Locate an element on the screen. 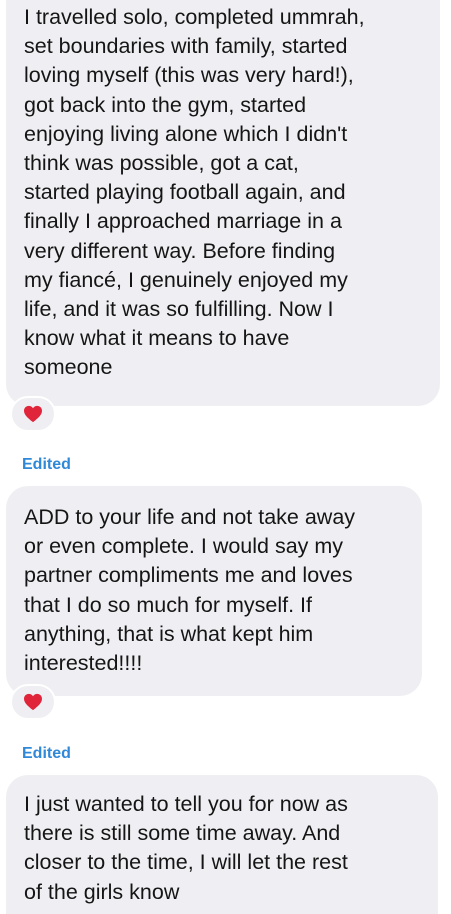  message-text-line: anything, that is what kept him is located at coordinates (169, 633).